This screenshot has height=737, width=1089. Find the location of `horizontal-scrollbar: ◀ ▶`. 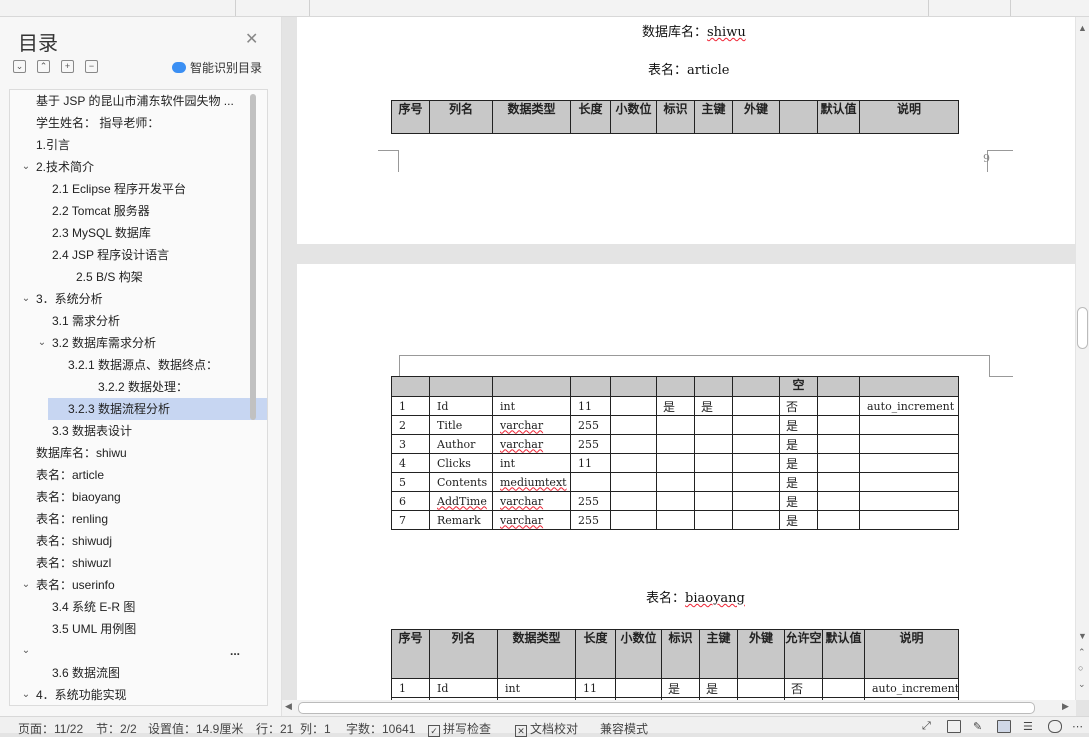

horizontal-scrollbar: ◀ ▶ is located at coordinates (679, 708).